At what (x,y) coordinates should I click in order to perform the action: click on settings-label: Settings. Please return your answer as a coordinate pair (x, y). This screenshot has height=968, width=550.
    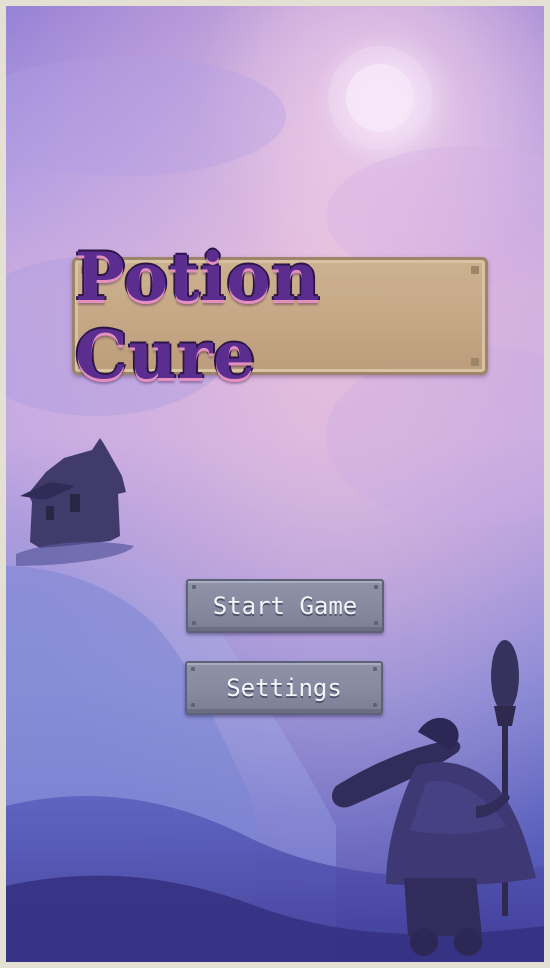
    Looking at the image, I should click on (284, 688).